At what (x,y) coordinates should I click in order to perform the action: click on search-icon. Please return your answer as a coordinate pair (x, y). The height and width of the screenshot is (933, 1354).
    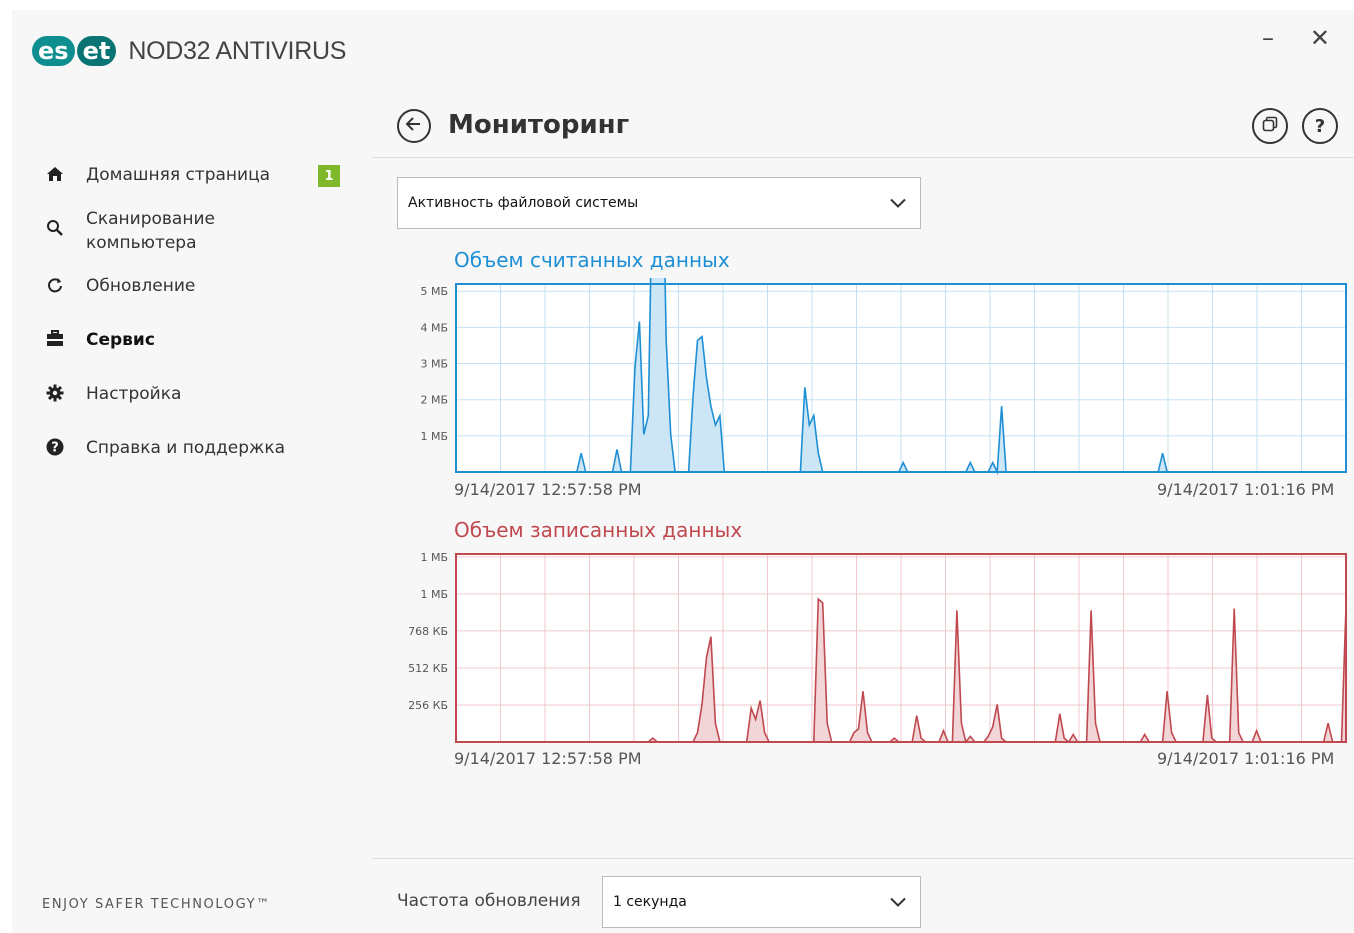
    Looking at the image, I should click on (55, 228).